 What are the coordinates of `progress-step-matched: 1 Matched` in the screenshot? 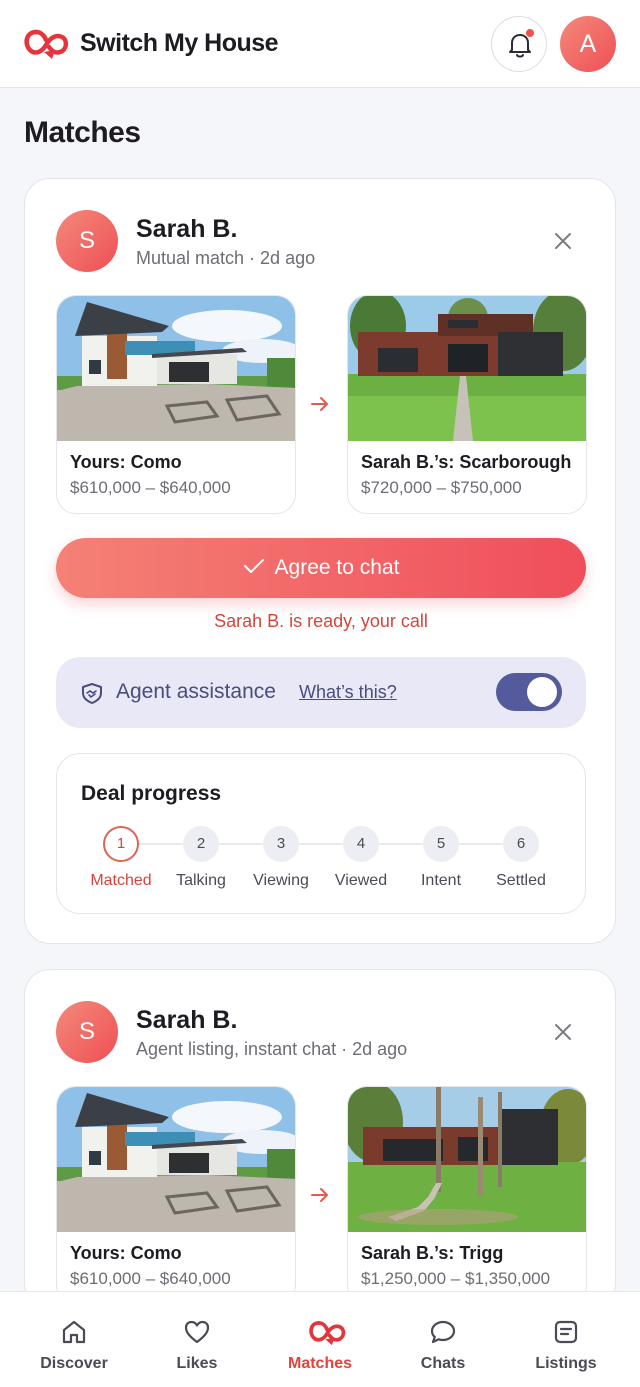 It's located at (121, 858).